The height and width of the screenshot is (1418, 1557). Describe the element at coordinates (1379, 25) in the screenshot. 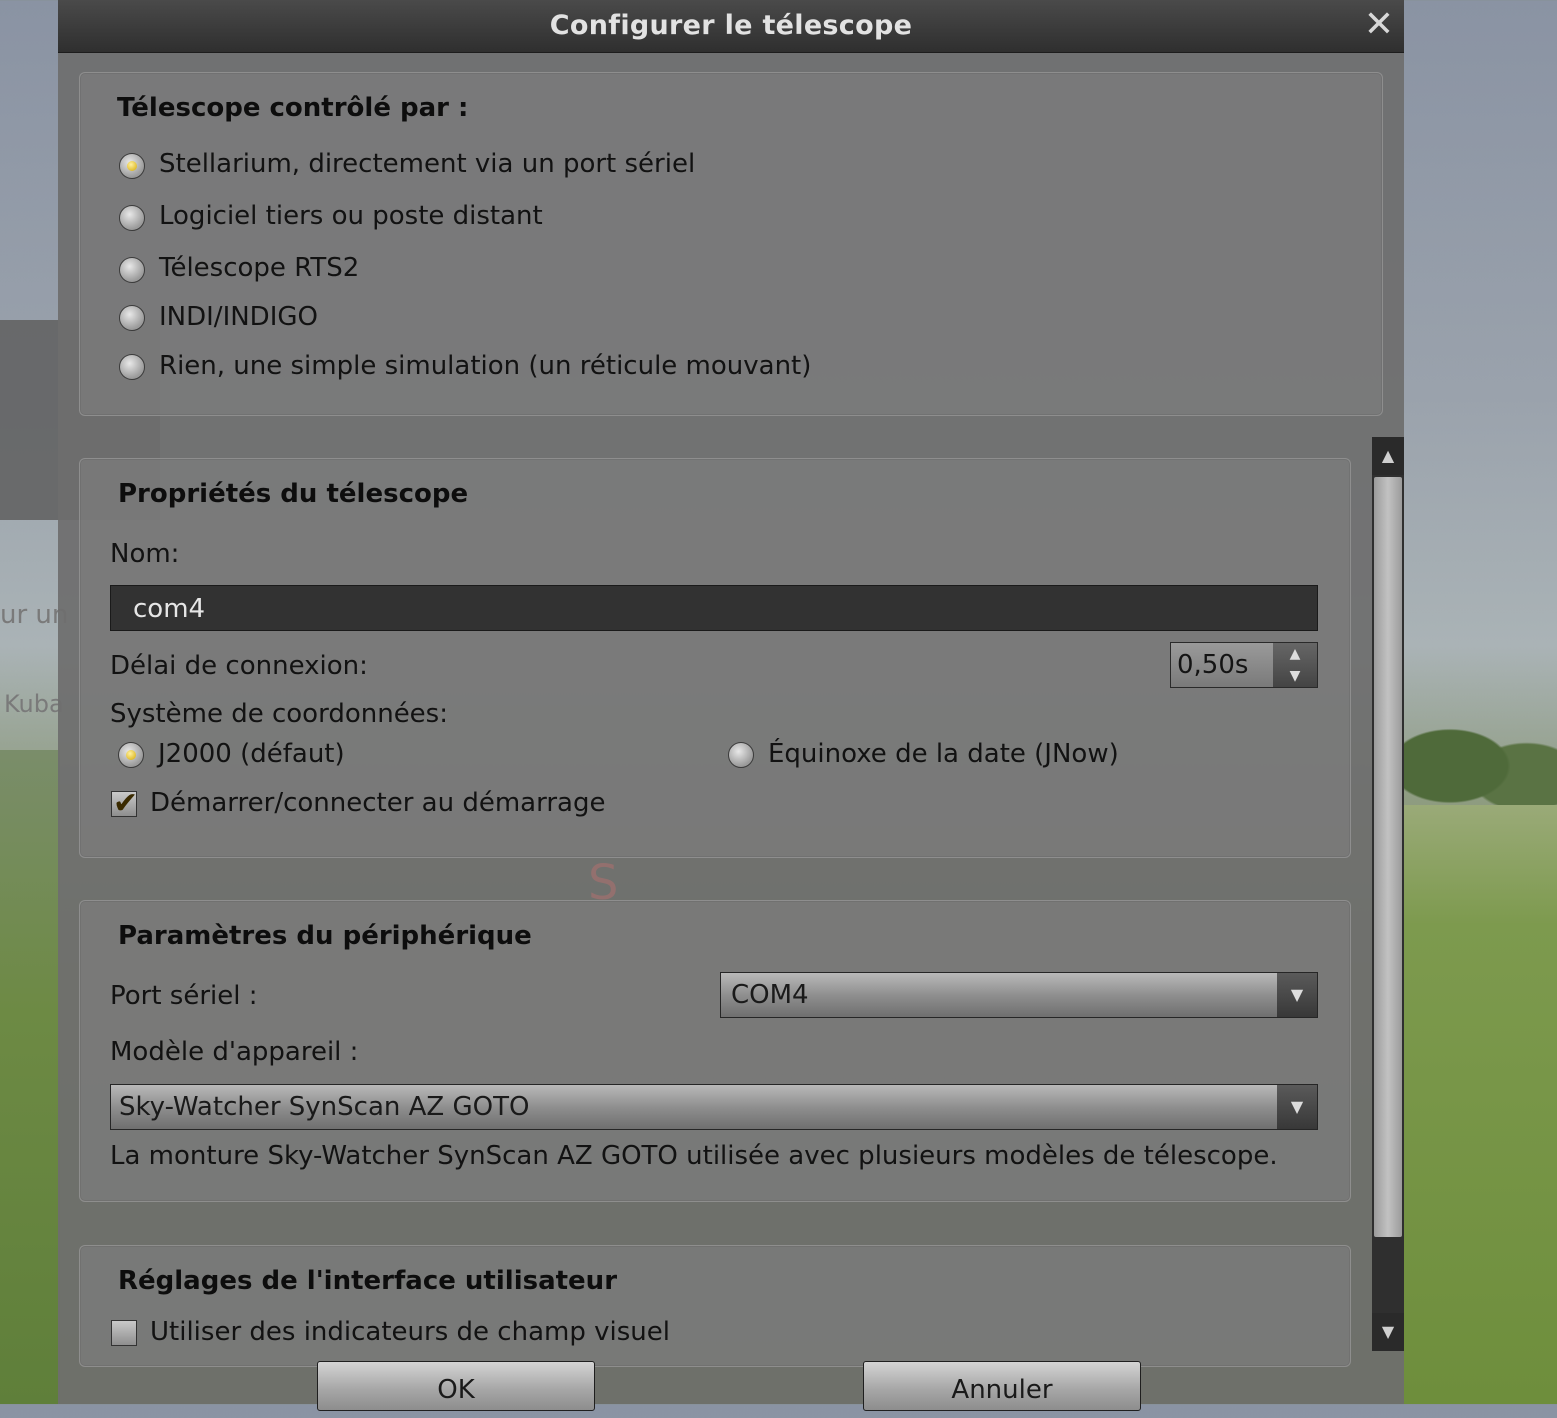

I see `close-icon: ✕` at that location.